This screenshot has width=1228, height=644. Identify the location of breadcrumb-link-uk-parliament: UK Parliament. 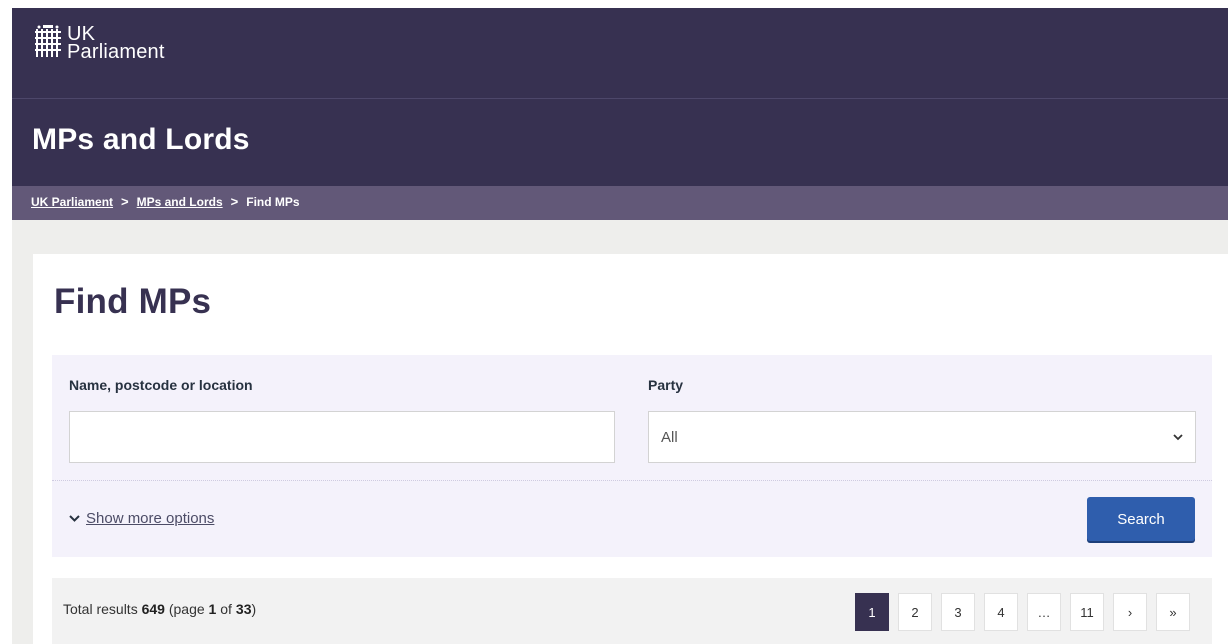
(72, 202).